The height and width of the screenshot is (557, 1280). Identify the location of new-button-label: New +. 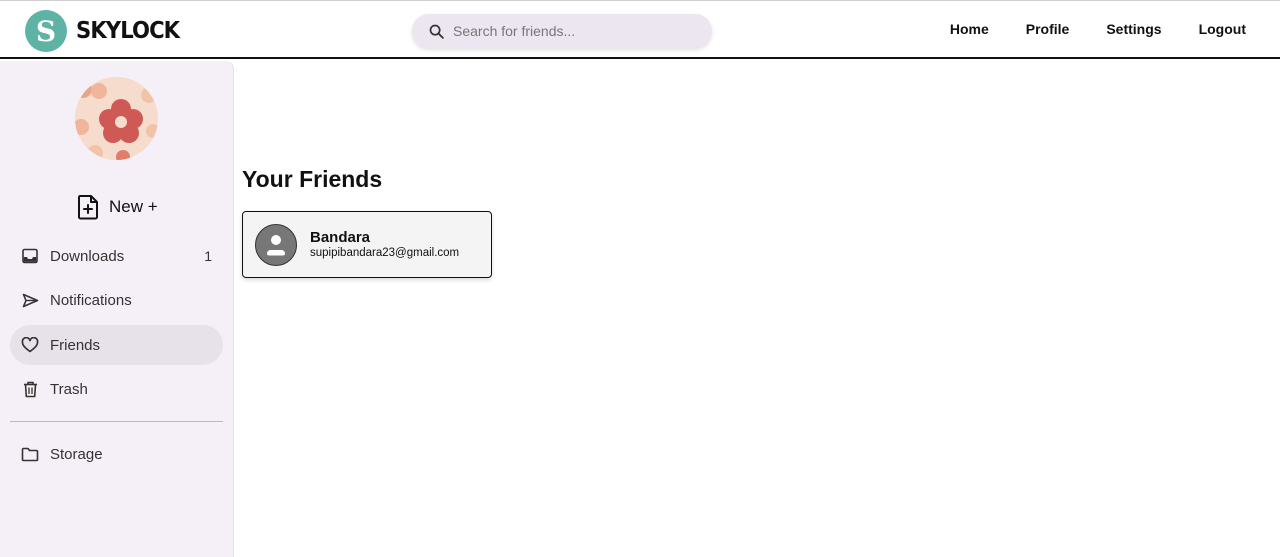
(133, 206).